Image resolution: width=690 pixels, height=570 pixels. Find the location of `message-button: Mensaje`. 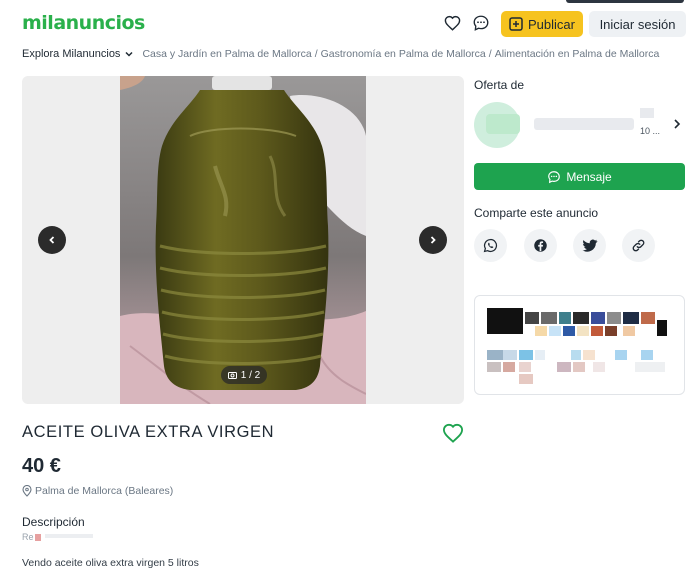

message-button: Mensaje is located at coordinates (579, 176).